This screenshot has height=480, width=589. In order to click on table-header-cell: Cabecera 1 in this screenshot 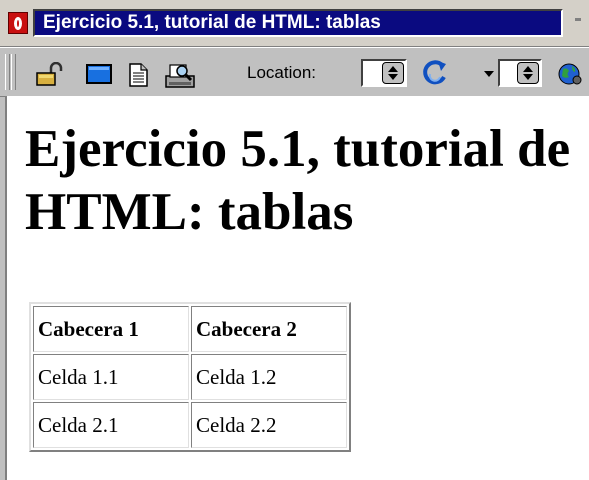, I will do `click(111, 329)`.